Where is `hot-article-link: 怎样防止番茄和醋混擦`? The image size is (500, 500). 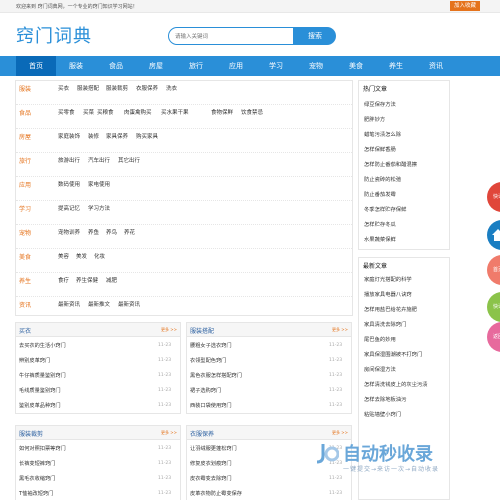 hot-article-link: 怎样防止番茄和醋混擦 is located at coordinates (390, 164).